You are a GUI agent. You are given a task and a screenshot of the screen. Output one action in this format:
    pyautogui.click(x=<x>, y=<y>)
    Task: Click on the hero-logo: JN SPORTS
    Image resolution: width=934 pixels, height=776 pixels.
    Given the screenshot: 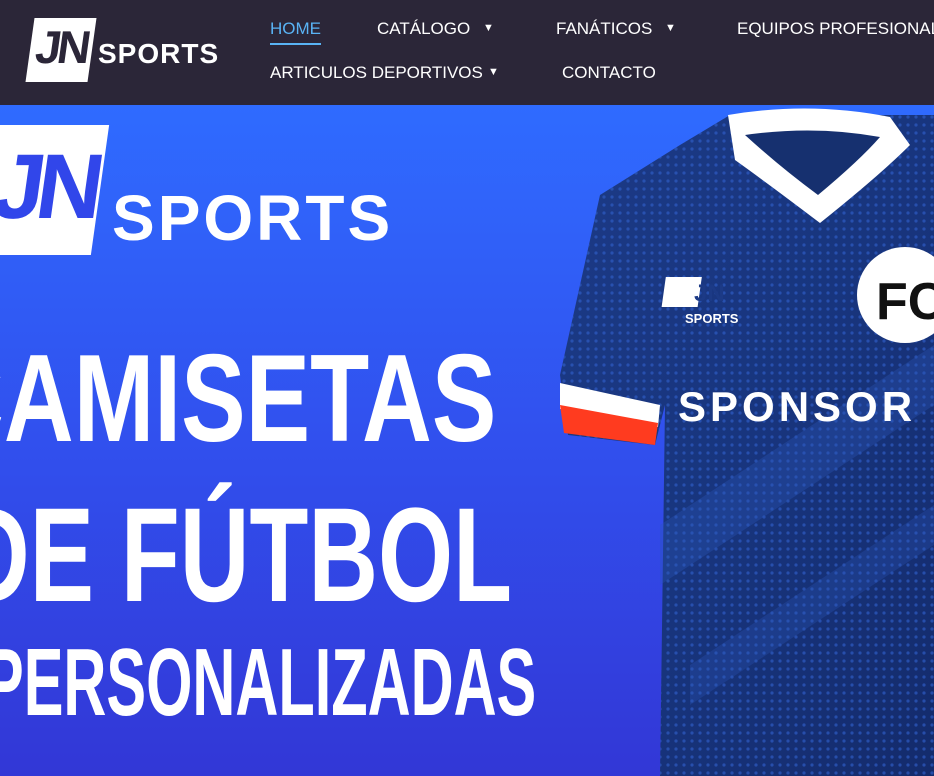 What is the action you would take?
    pyautogui.click(x=195, y=205)
    